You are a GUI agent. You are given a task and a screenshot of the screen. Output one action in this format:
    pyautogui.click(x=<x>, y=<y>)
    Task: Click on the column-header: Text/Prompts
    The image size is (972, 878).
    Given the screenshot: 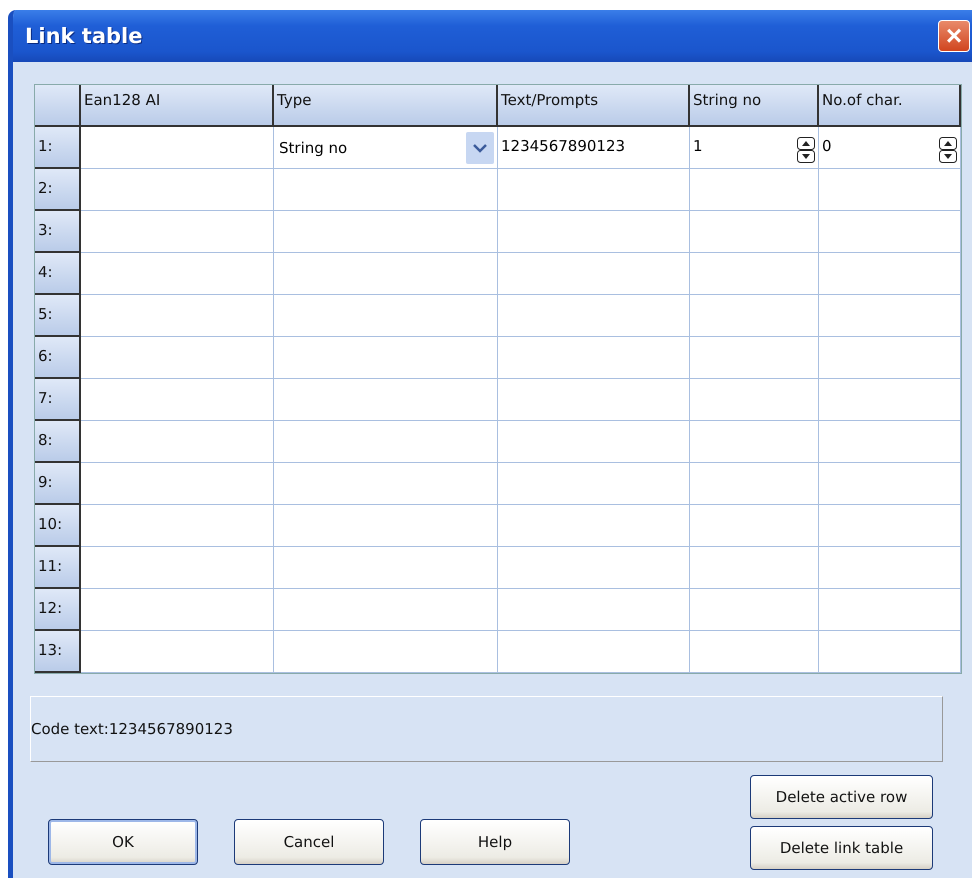 What is the action you would take?
    pyautogui.click(x=594, y=106)
    